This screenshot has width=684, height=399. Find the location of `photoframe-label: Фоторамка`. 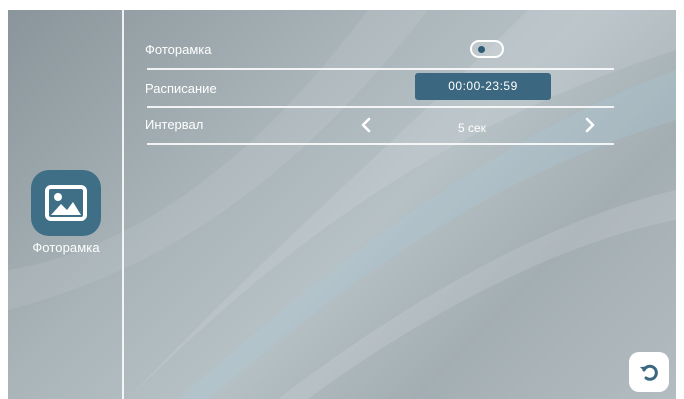

photoframe-label: Фоторамка is located at coordinates (178, 49).